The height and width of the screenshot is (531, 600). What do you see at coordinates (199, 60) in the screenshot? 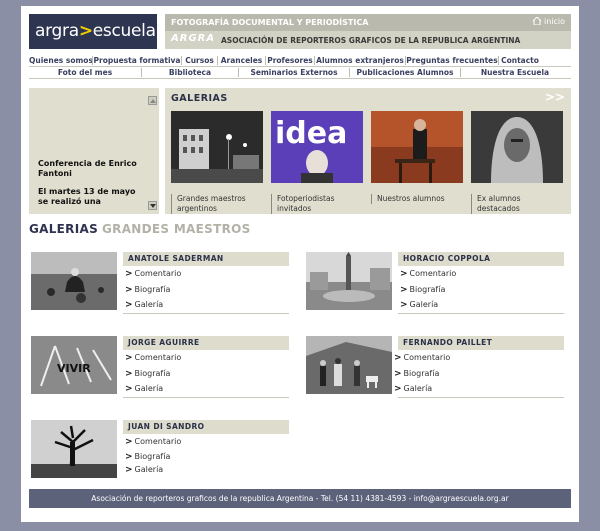
I see `nav-cursos: Cursos` at bounding box center [199, 60].